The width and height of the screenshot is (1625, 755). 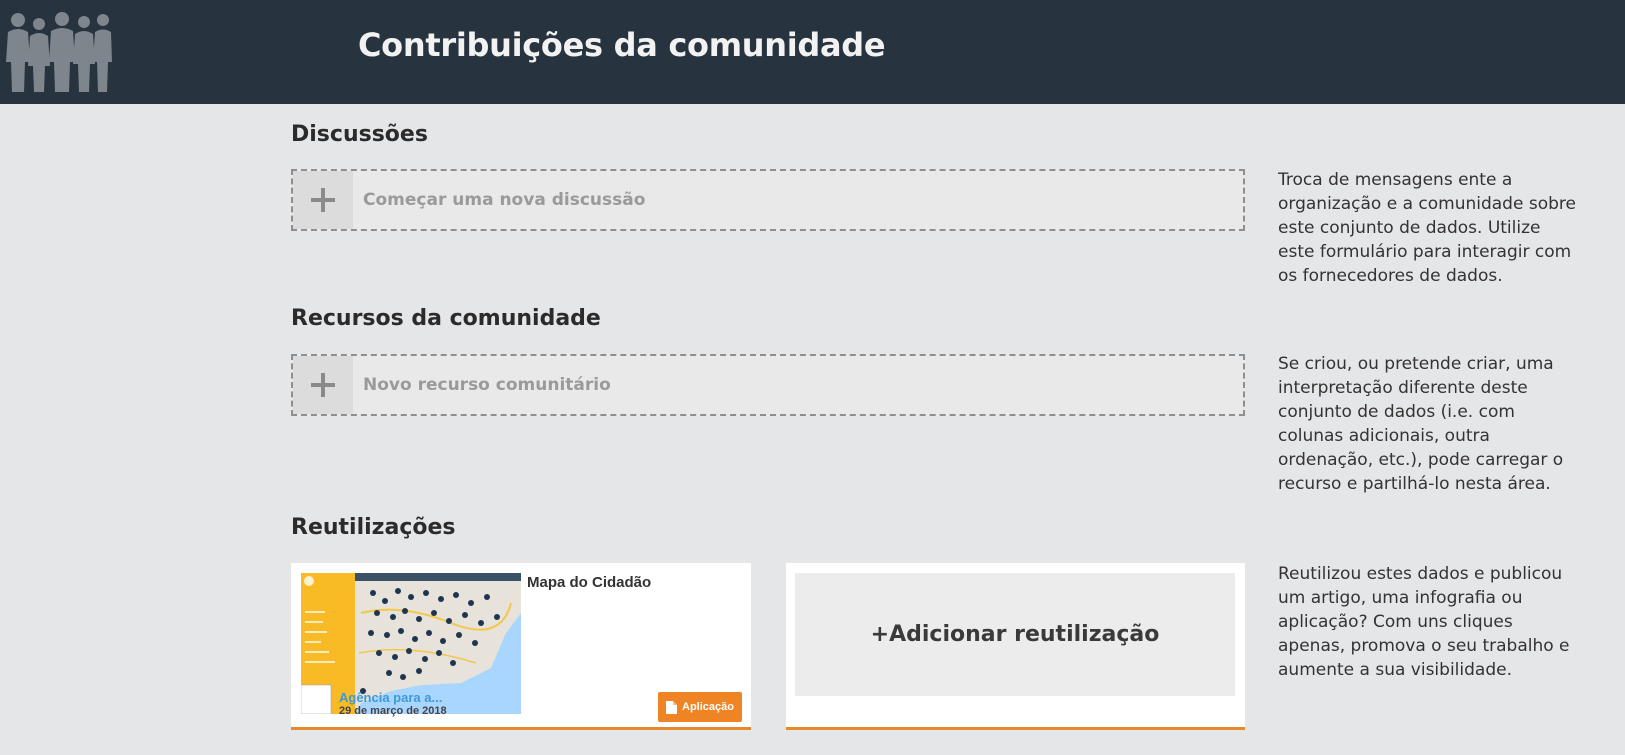 What do you see at coordinates (446, 318) in the screenshot?
I see `community-resources-title: Recursos da comunidade` at bounding box center [446, 318].